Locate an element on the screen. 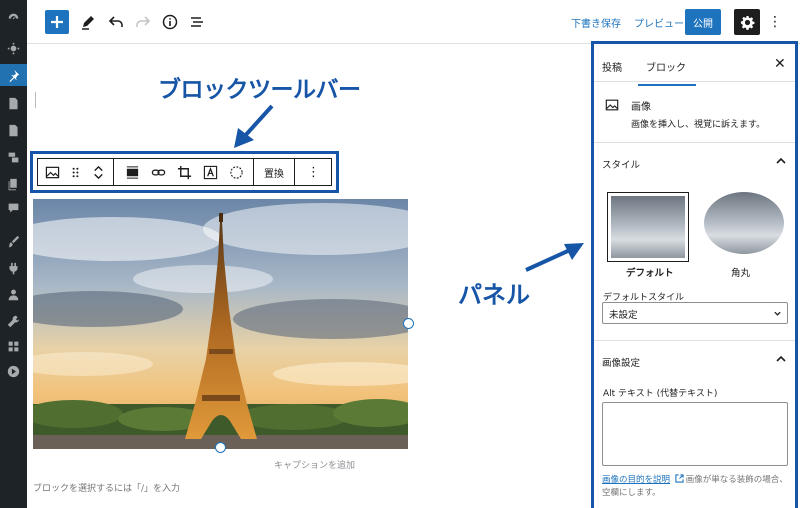  crop-button is located at coordinates (184, 172).